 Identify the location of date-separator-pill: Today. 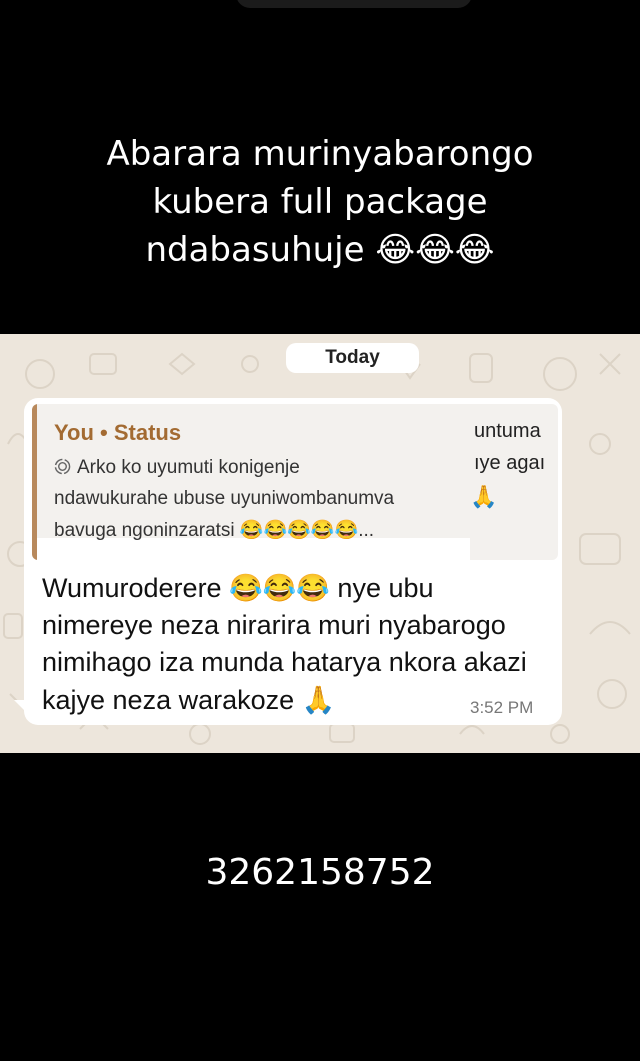
(352, 358).